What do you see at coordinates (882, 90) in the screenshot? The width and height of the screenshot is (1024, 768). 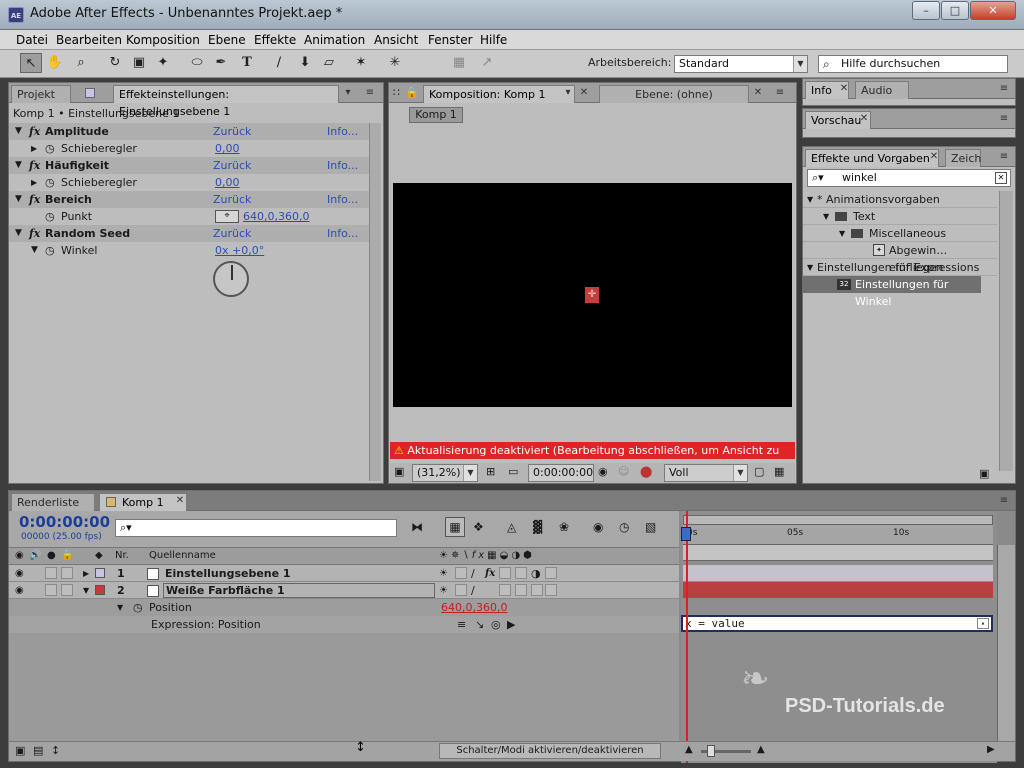 I see `tab-audio: Audio` at bounding box center [882, 90].